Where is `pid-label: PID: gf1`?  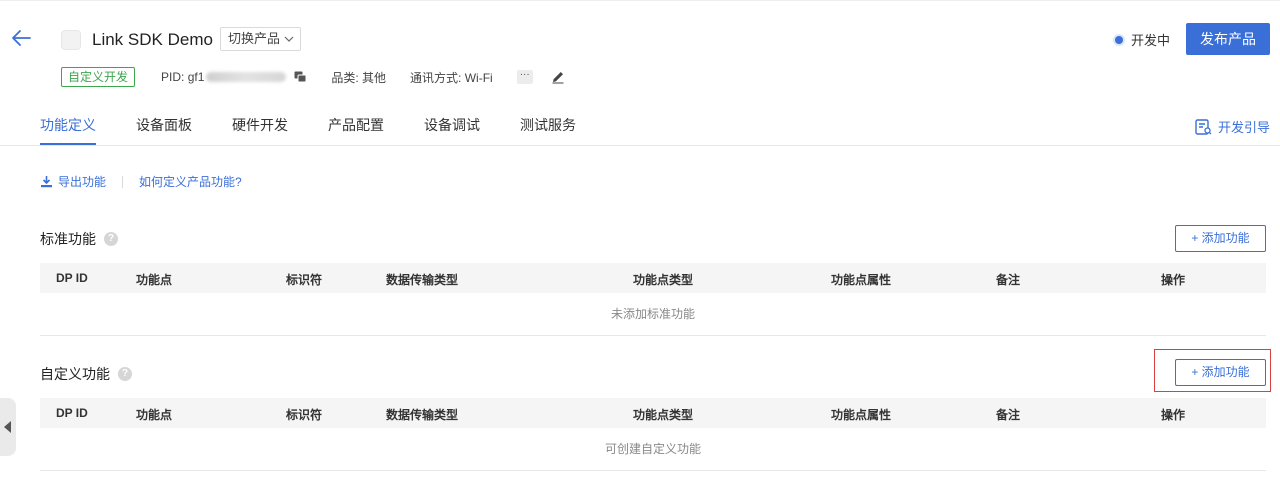 pid-label: PID: gf1 is located at coordinates (183, 77).